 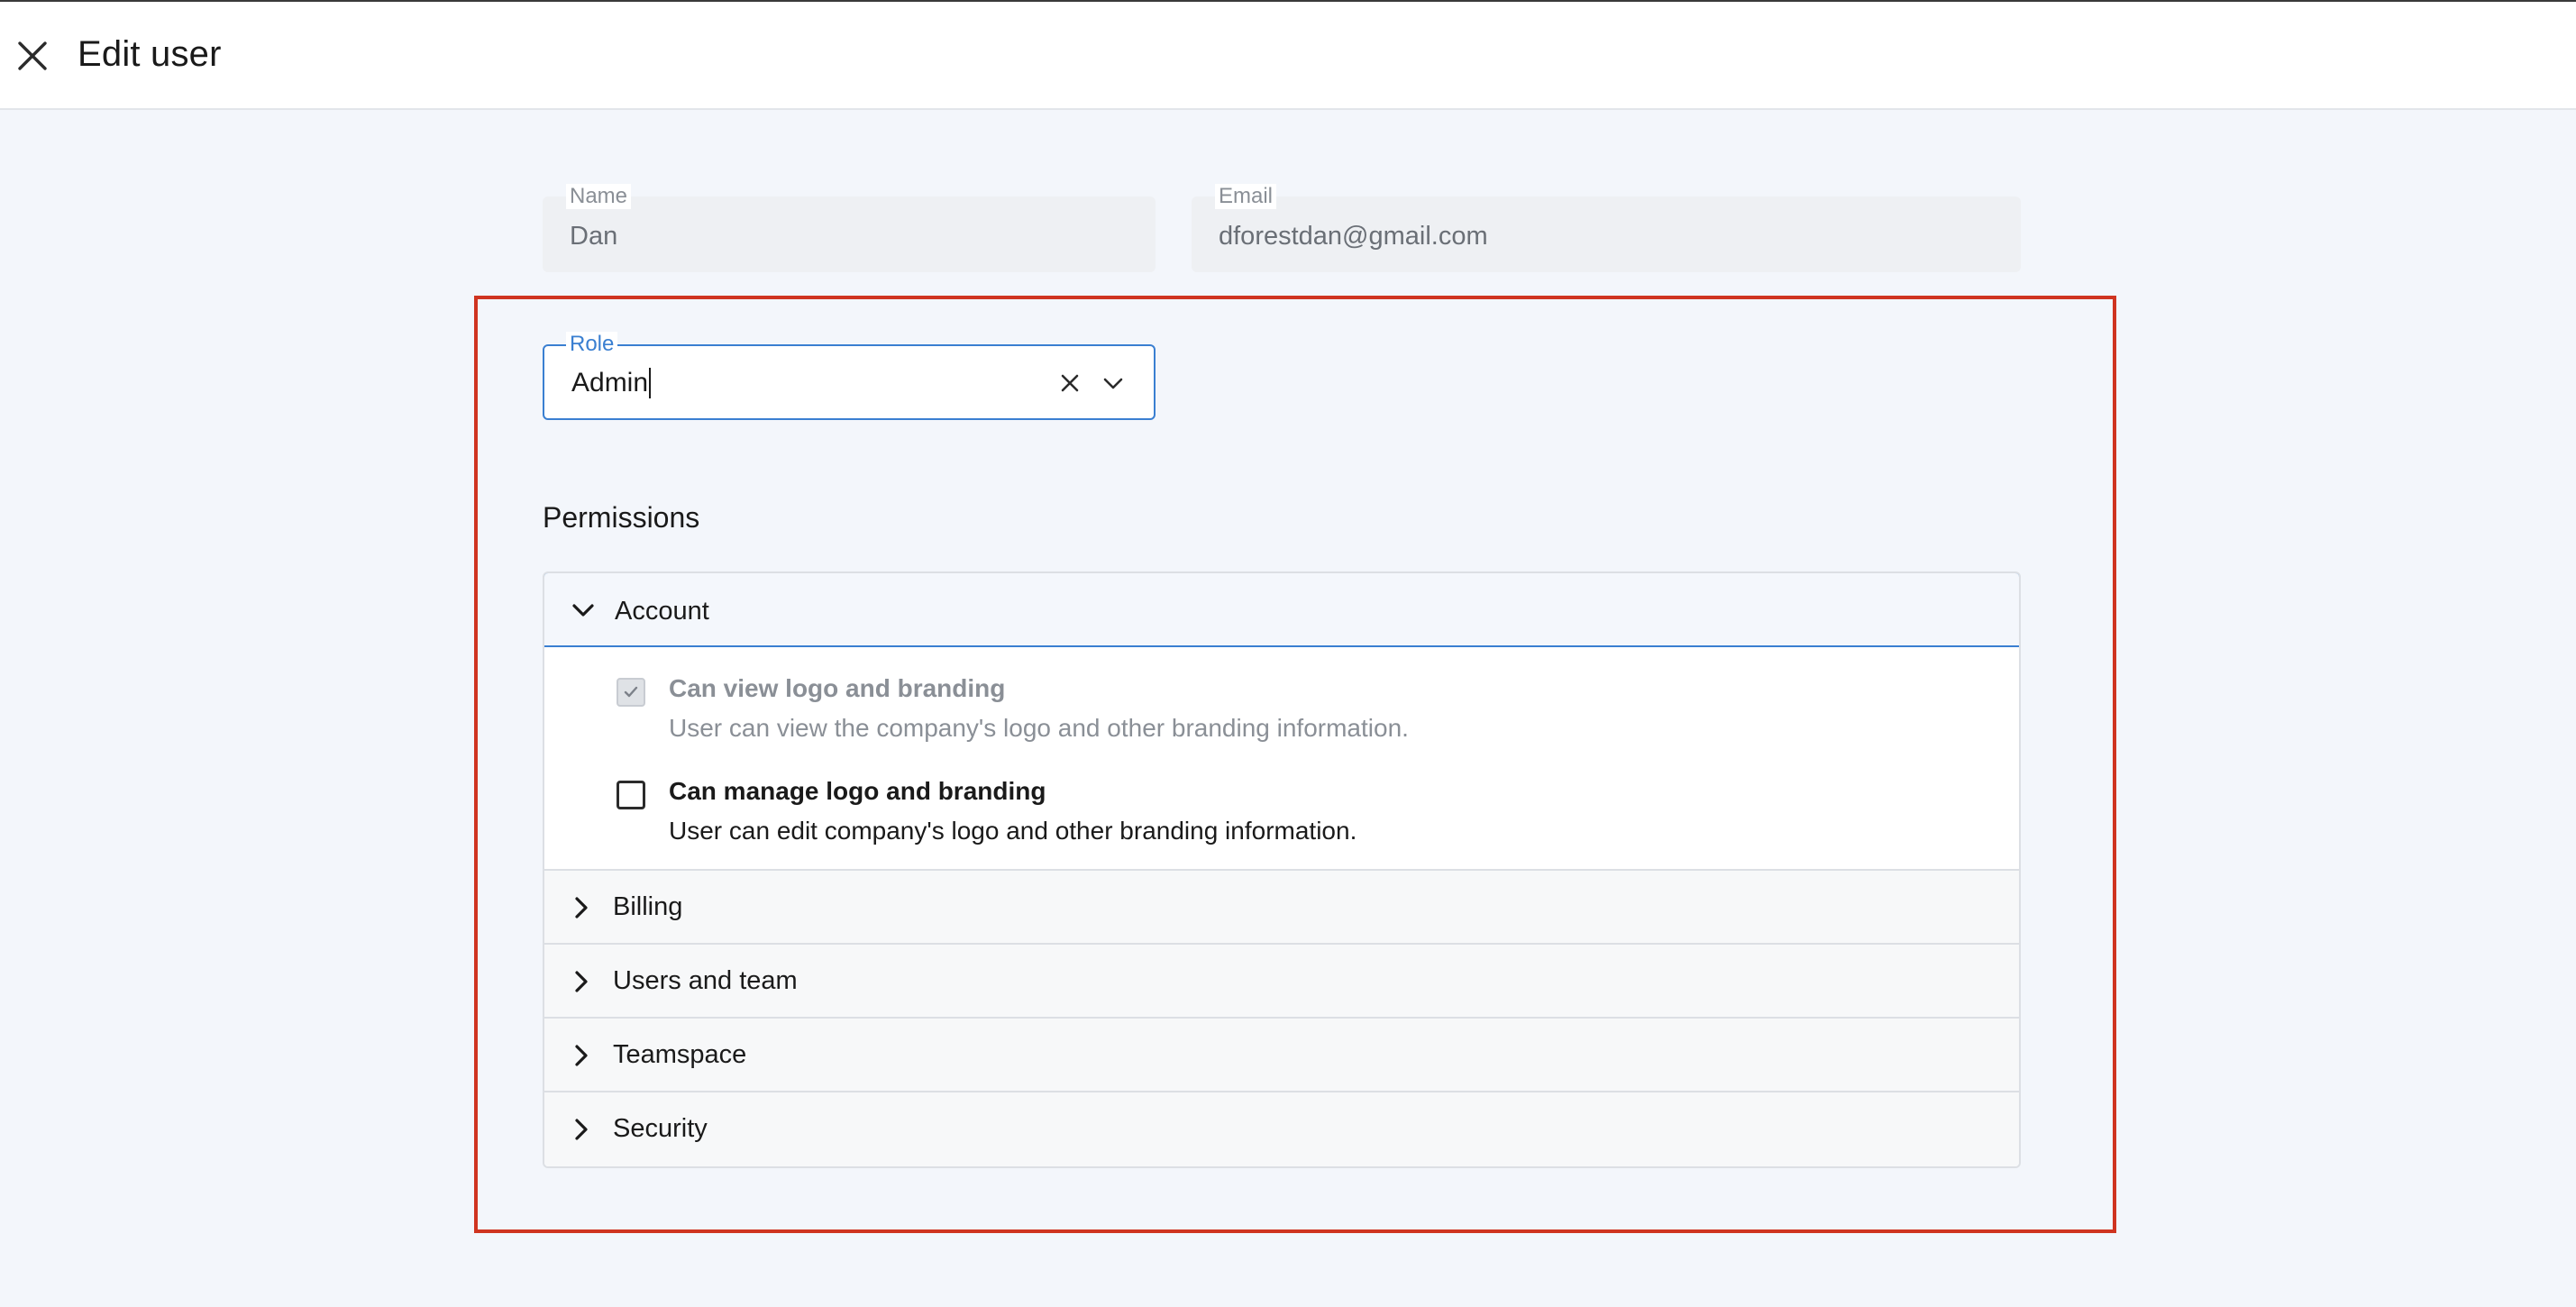 I want to click on page-title: Edit user, so click(x=150, y=54).